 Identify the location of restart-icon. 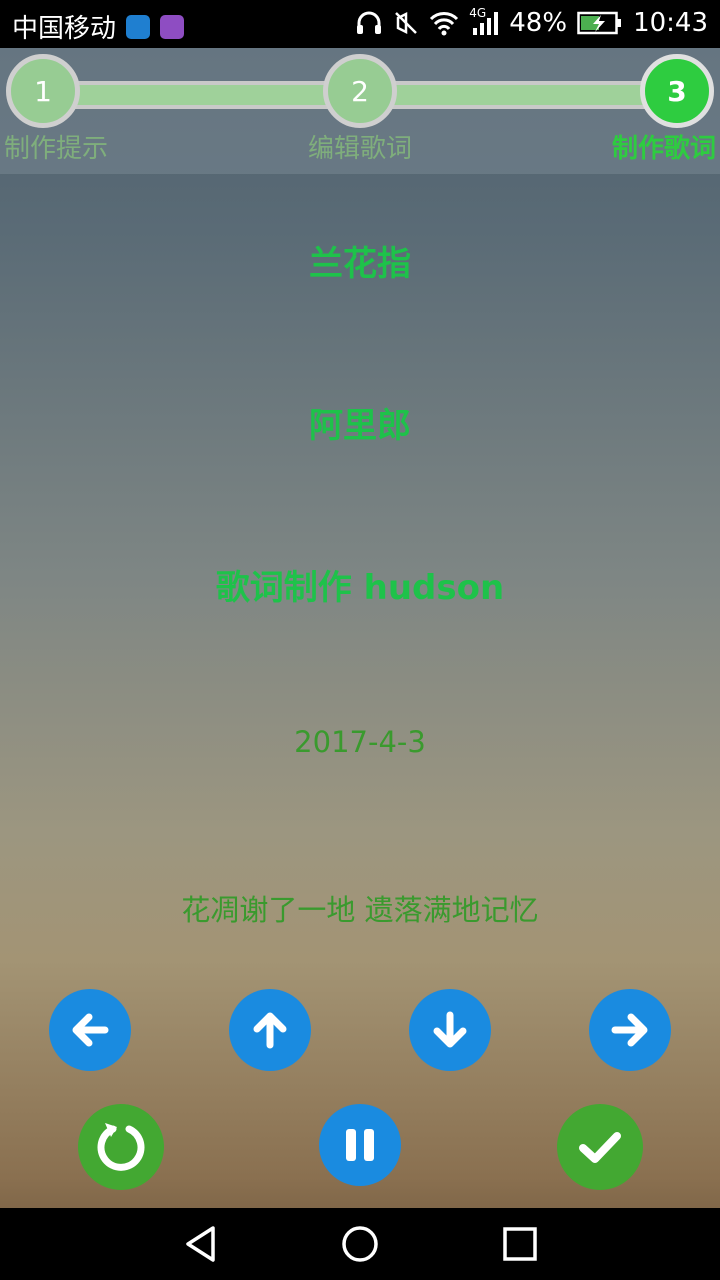
(121, 1147).